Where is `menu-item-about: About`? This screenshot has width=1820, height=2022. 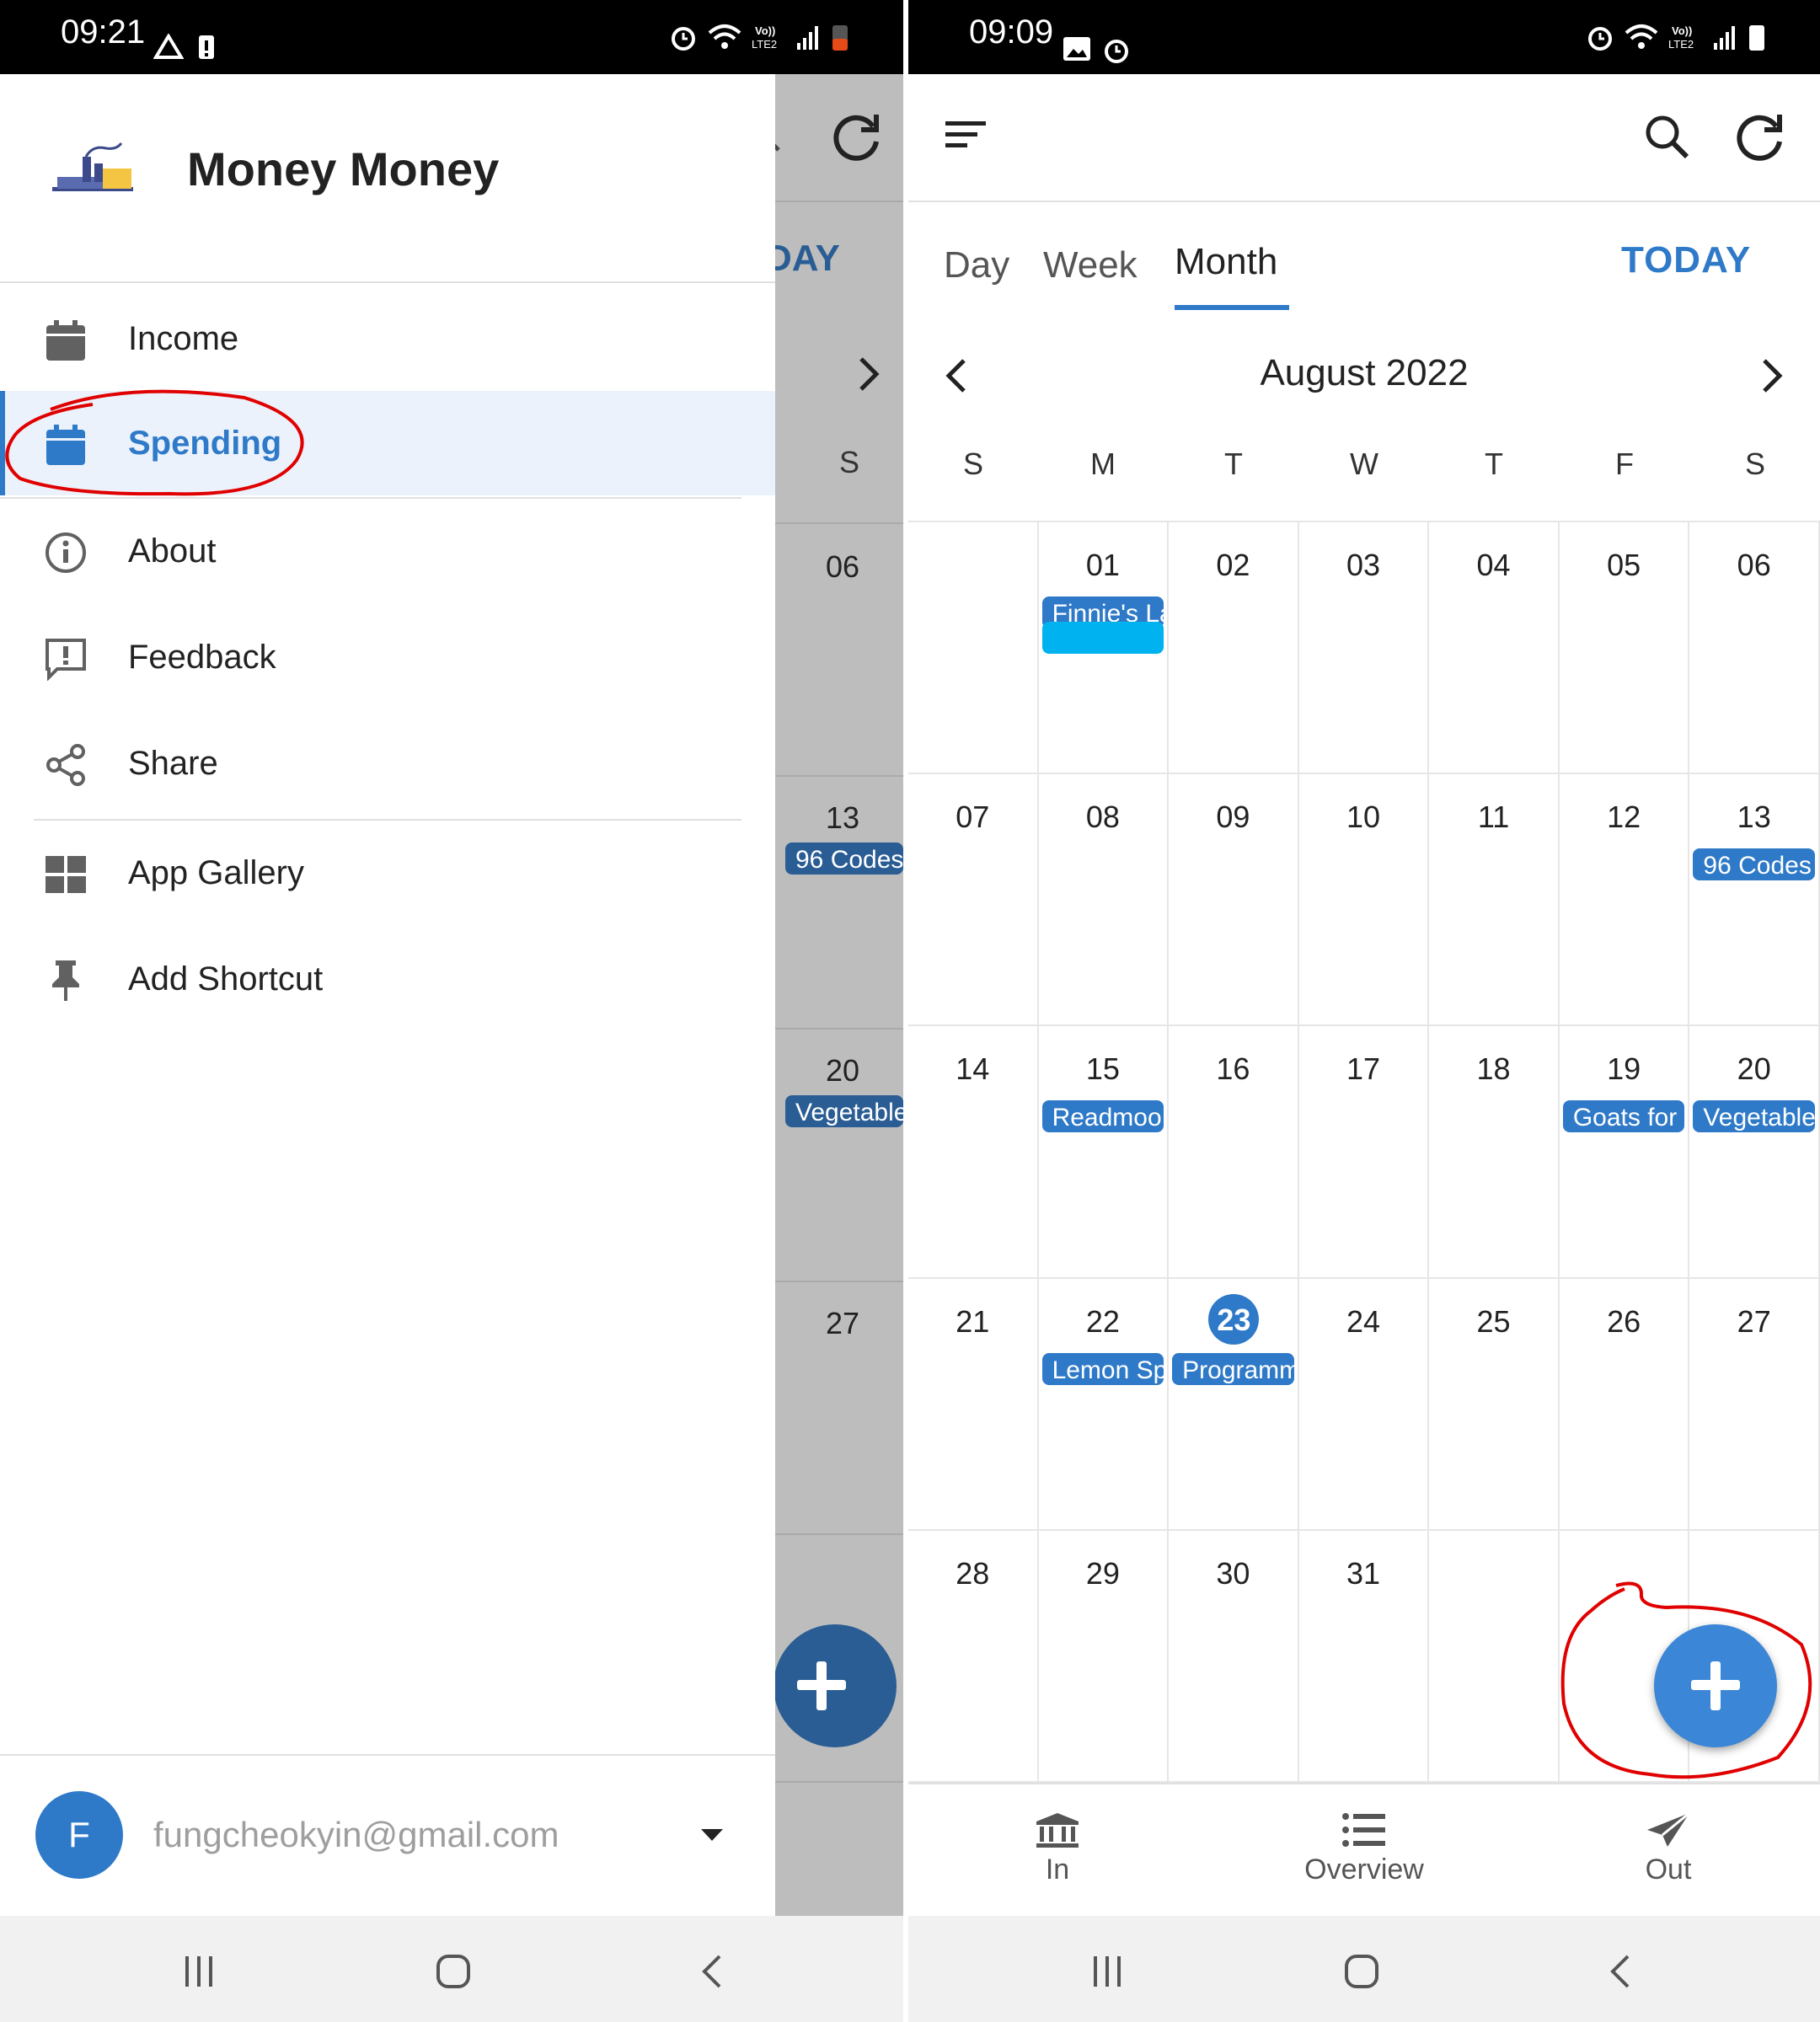 menu-item-about: About is located at coordinates (387, 551).